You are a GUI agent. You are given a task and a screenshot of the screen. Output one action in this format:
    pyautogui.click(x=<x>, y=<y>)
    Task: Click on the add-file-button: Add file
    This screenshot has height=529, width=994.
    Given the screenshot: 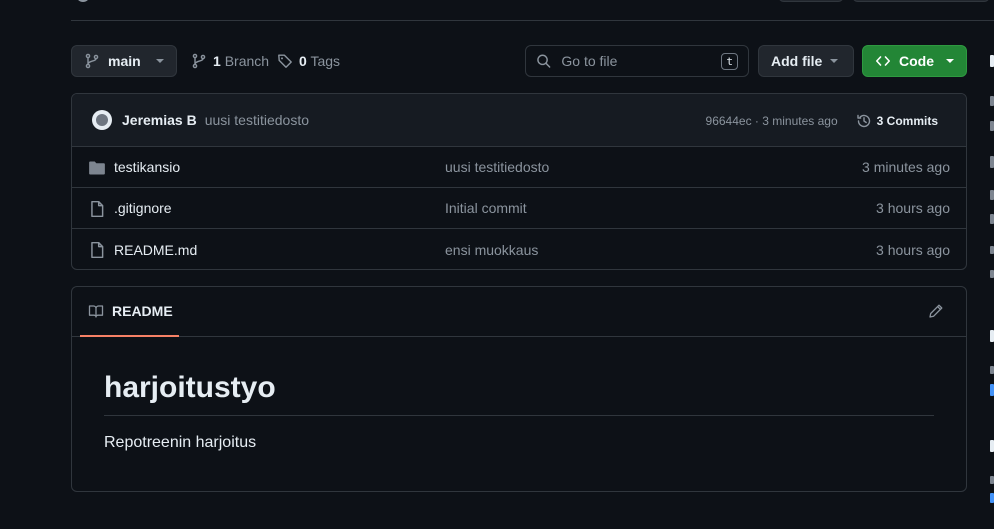 What is the action you would take?
    pyautogui.click(x=806, y=61)
    